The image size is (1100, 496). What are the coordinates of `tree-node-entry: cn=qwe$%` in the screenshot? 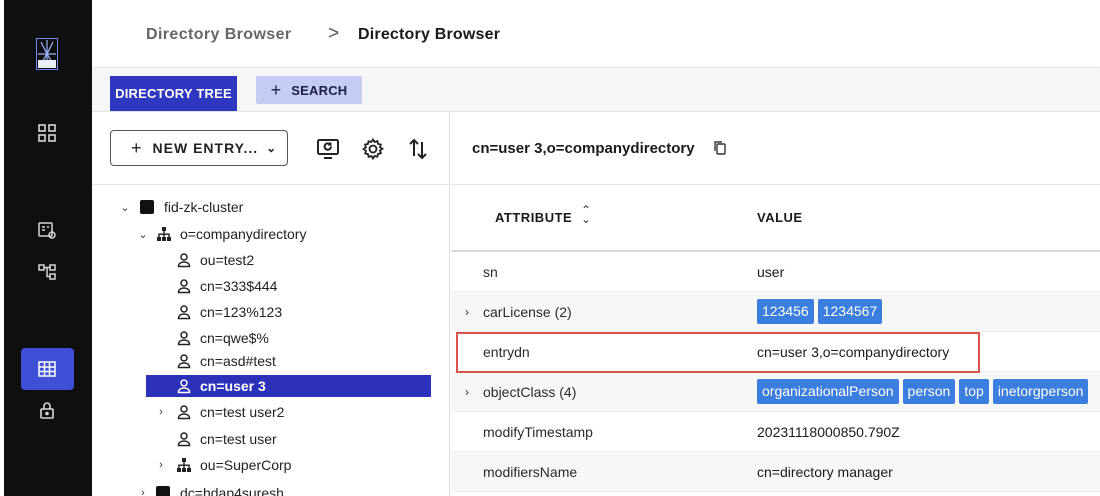 It's located at (222, 338).